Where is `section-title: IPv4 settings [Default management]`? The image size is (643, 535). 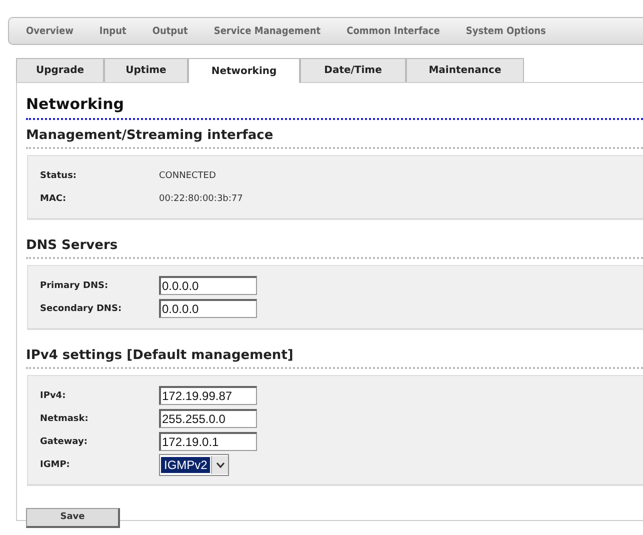
section-title: IPv4 settings [Default management] is located at coordinates (334, 358).